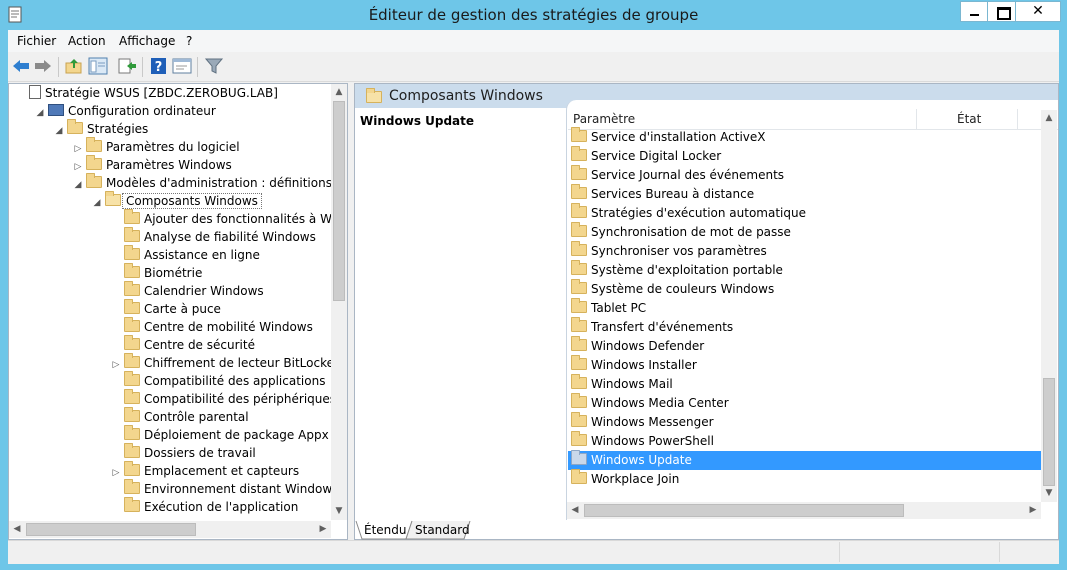 This screenshot has width=1067, height=570. Describe the element at coordinates (804, 384) in the screenshot. I see `list-item: Windows Mail` at that location.